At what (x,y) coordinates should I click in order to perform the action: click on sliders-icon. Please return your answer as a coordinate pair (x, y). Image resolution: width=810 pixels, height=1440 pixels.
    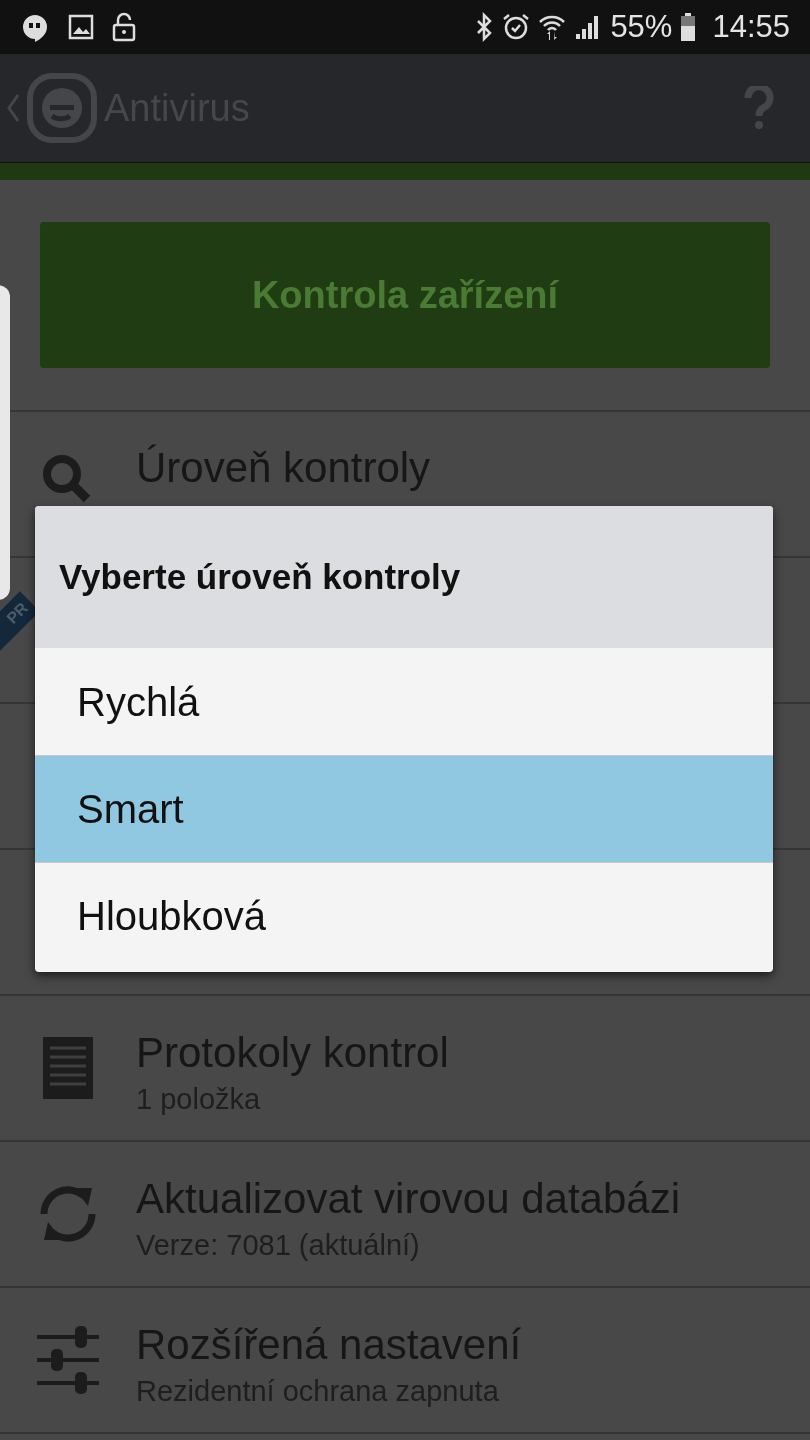
    Looking at the image, I should click on (68, 1360).